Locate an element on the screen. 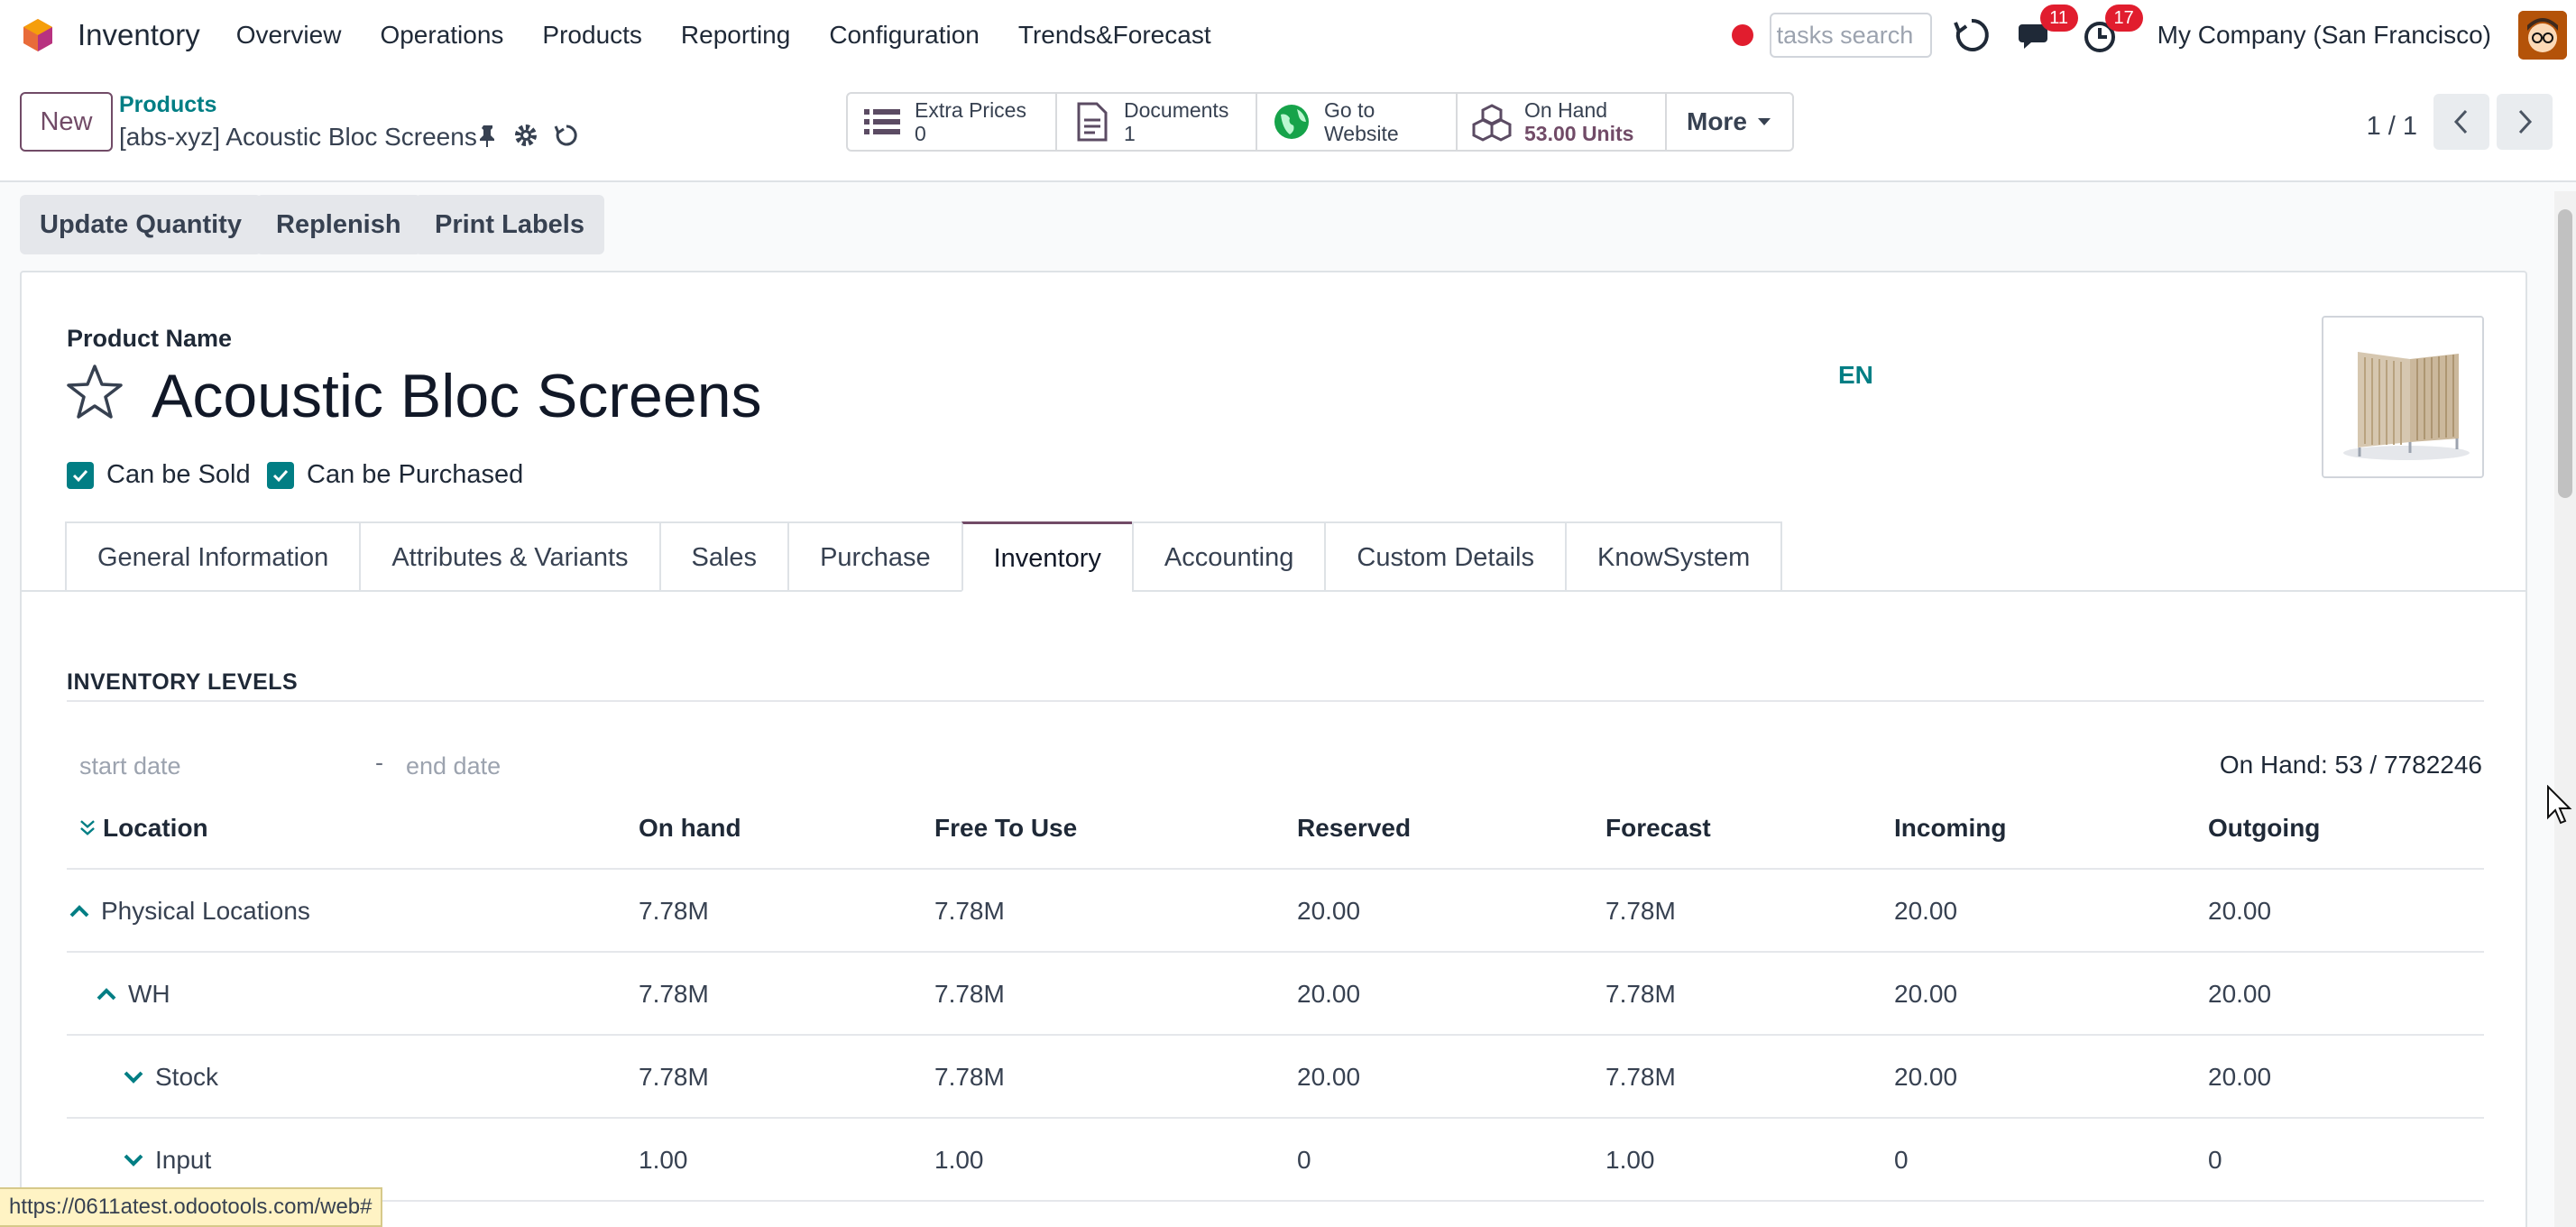  incoming-cell: 20.00 is located at coordinates (1926, 911).